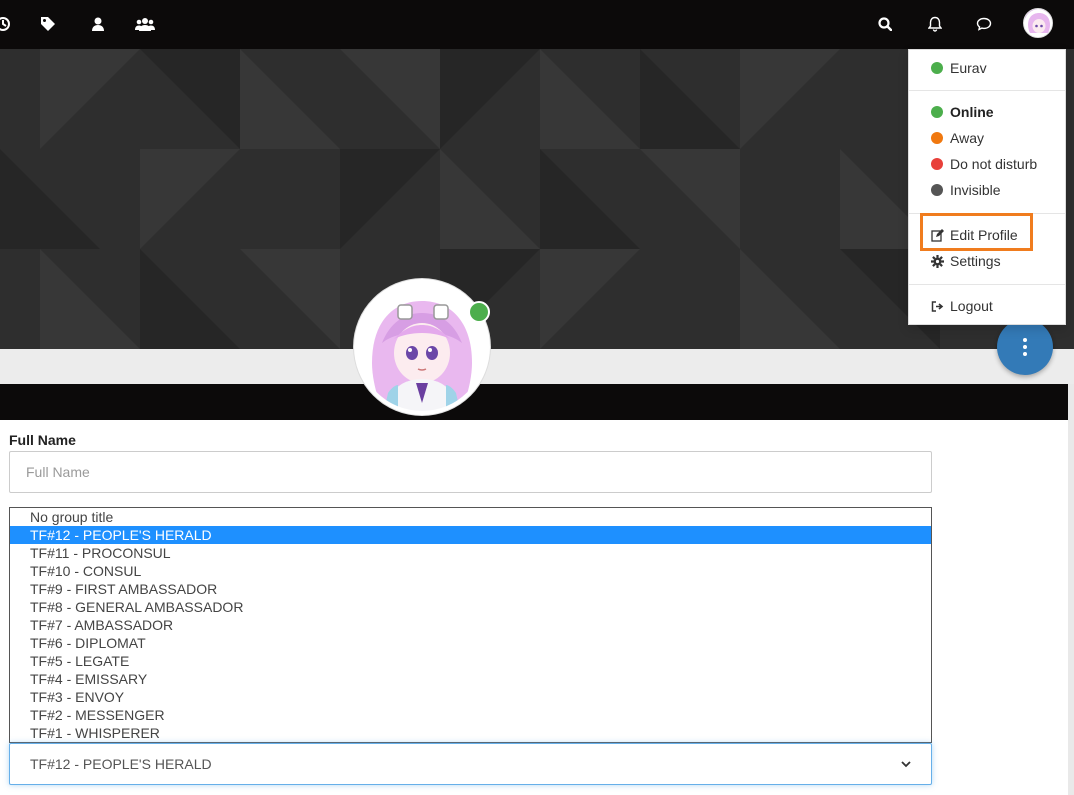 Image resolution: width=1074 pixels, height=795 pixels. I want to click on profile-avatar, so click(422, 347).